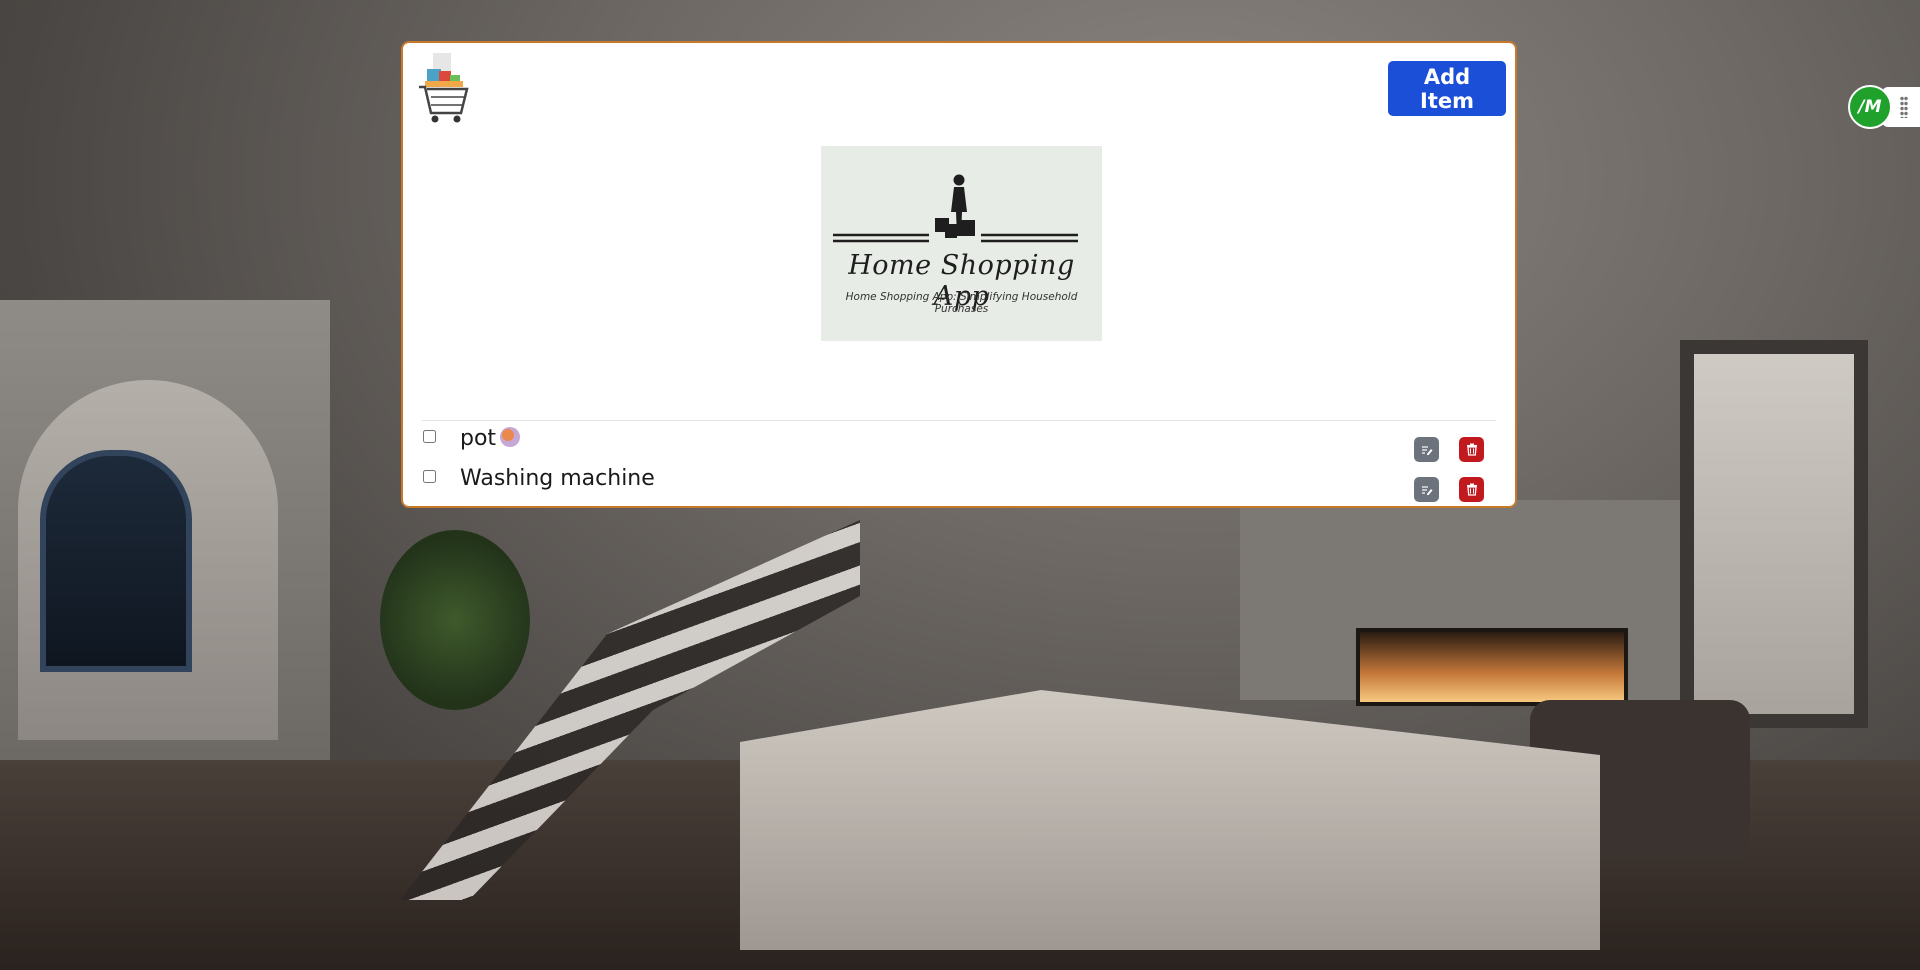 This screenshot has width=1920, height=970. Describe the element at coordinates (490, 438) in the screenshot. I see `item-label: pot` at that location.